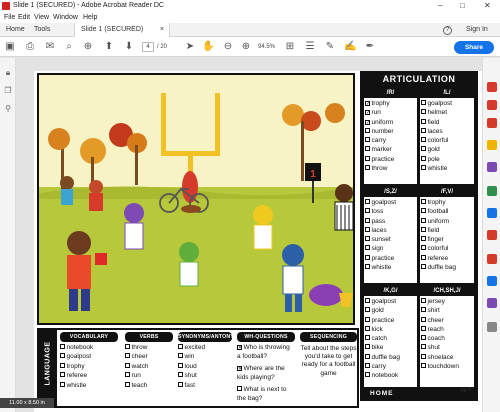 Image resolution: width=500 pixels, height=412 pixels. What do you see at coordinates (492, 327) in the screenshot?
I see `more-tools-icon` at bounding box center [492, 327].